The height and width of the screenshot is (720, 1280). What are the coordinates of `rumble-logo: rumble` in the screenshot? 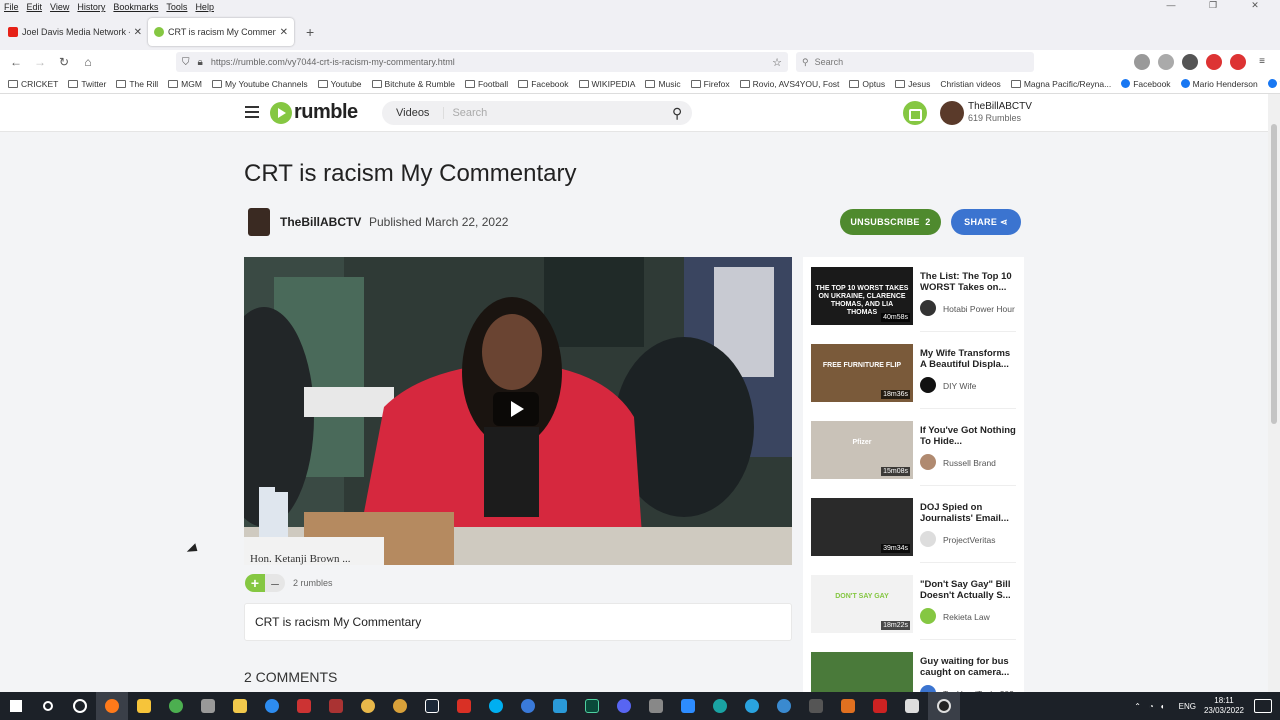 It's located at (314, 112).